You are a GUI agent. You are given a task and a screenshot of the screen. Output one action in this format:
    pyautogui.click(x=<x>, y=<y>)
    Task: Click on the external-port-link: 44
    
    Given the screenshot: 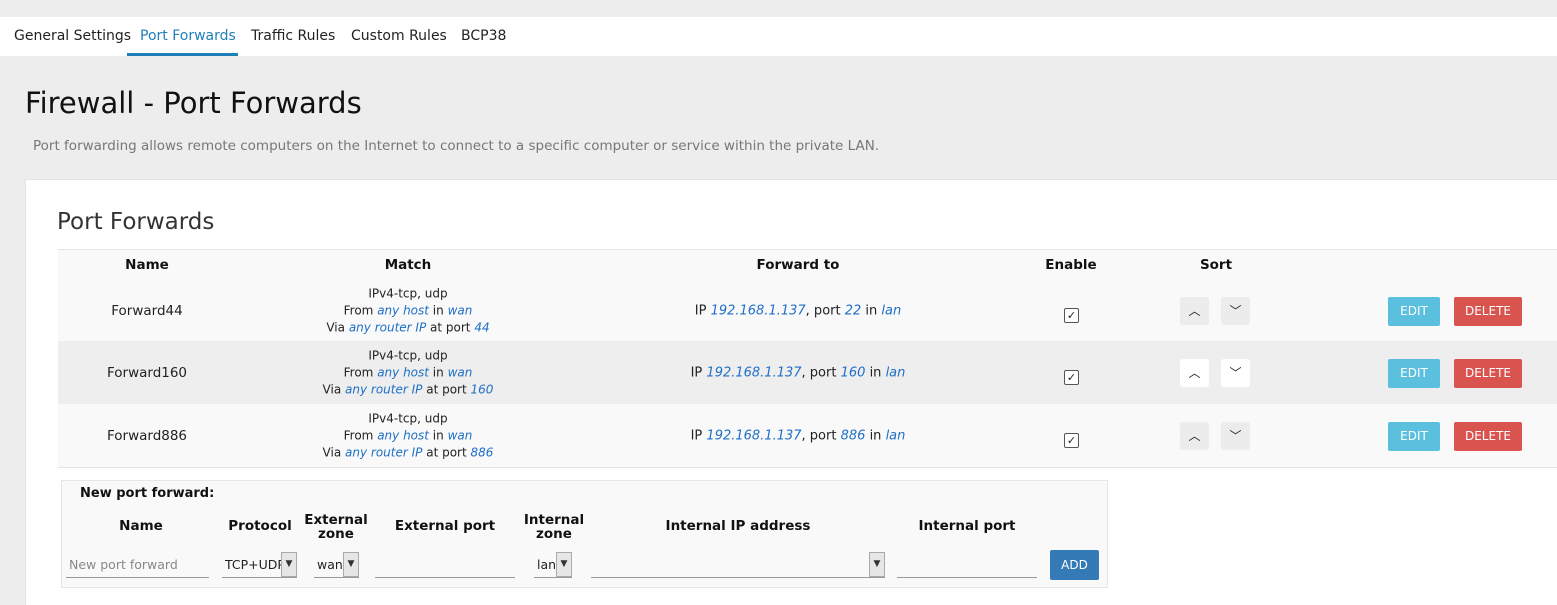 What is the action you would take?
    pyautogui.click(x=481, y=328)
    